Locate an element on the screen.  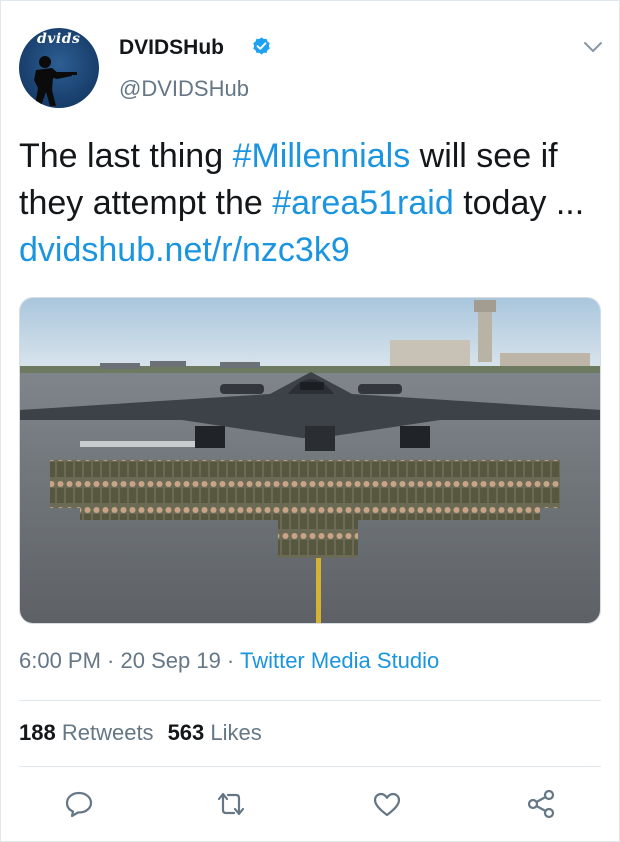
author-name: DVIDSHub is located at coordinates (171, 48).